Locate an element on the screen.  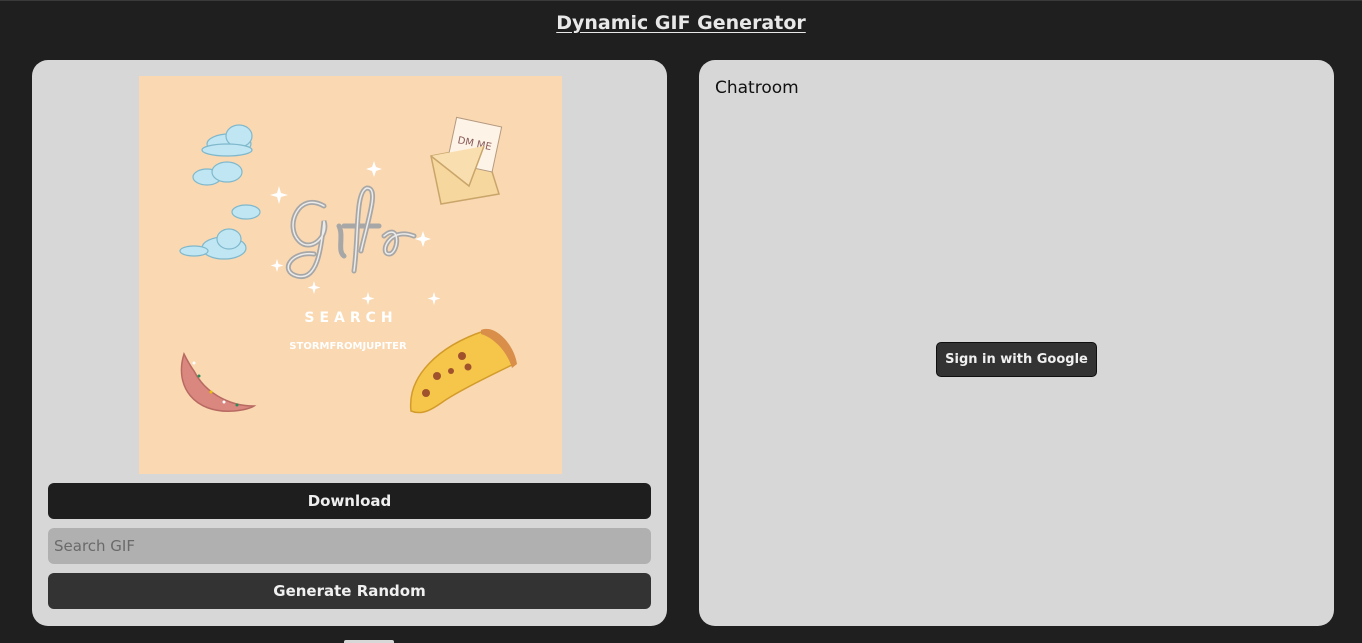
envelope-icon: DM ME is located at coordinates (466, 160).